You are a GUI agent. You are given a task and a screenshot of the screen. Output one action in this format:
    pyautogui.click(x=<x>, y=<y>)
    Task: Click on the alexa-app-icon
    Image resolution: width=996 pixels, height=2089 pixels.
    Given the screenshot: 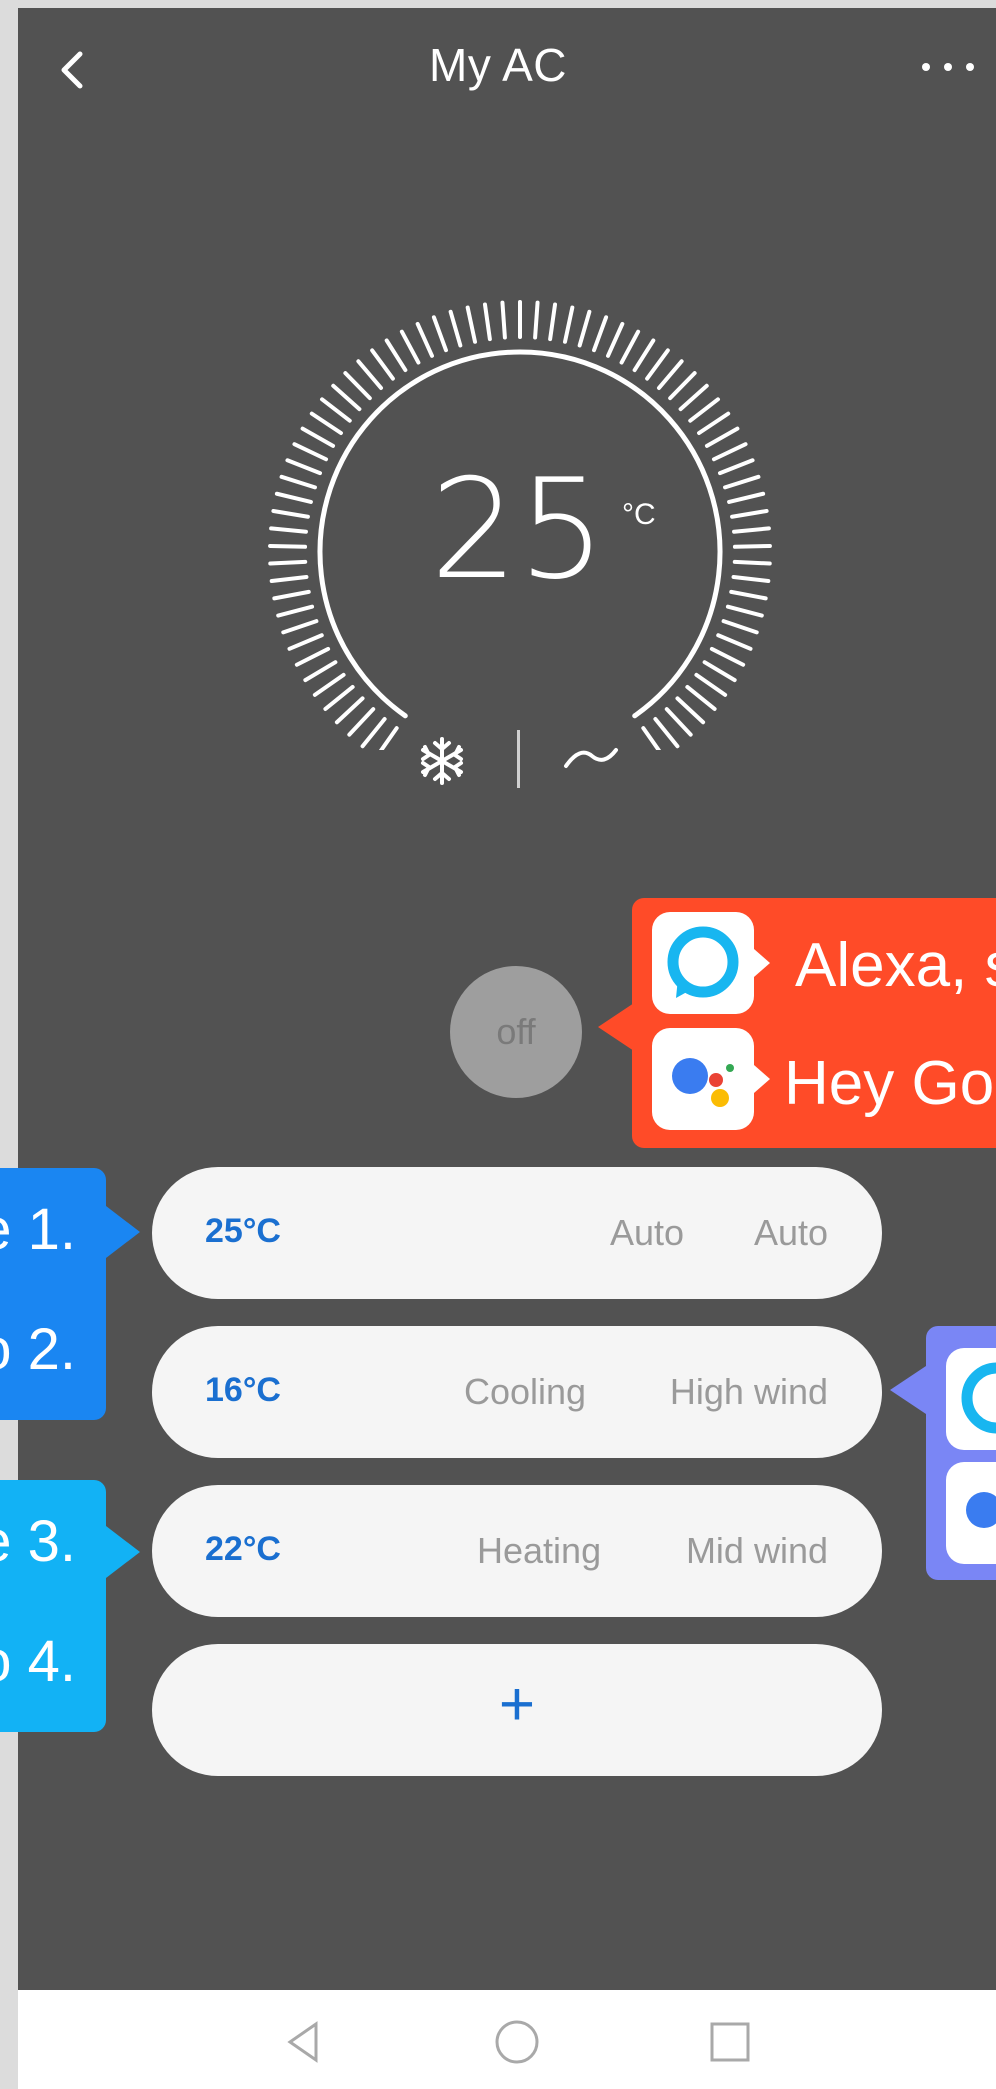 What is the action you would take?
    pyautogui.click(x=971, y=1399)
    